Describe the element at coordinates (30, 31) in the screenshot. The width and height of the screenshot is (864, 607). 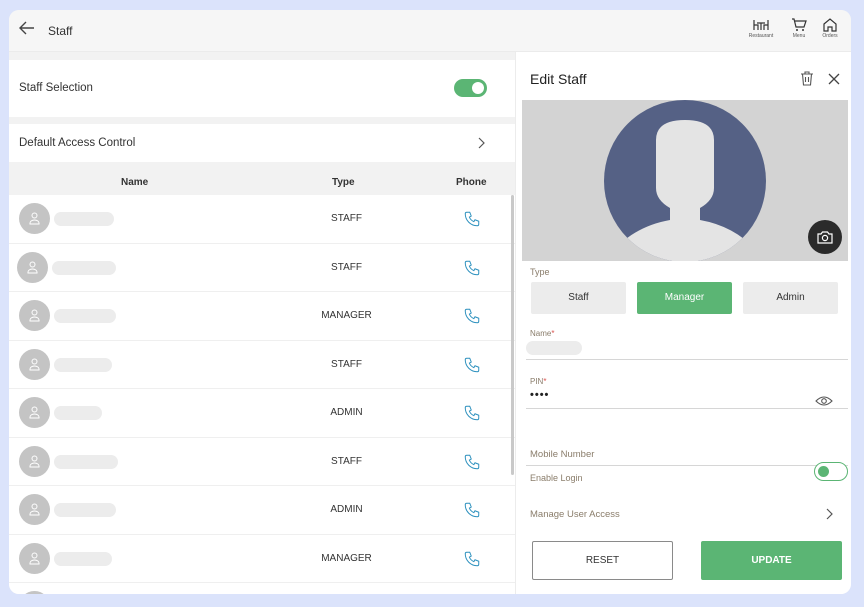
I see `back-arrow-icon` at that location.